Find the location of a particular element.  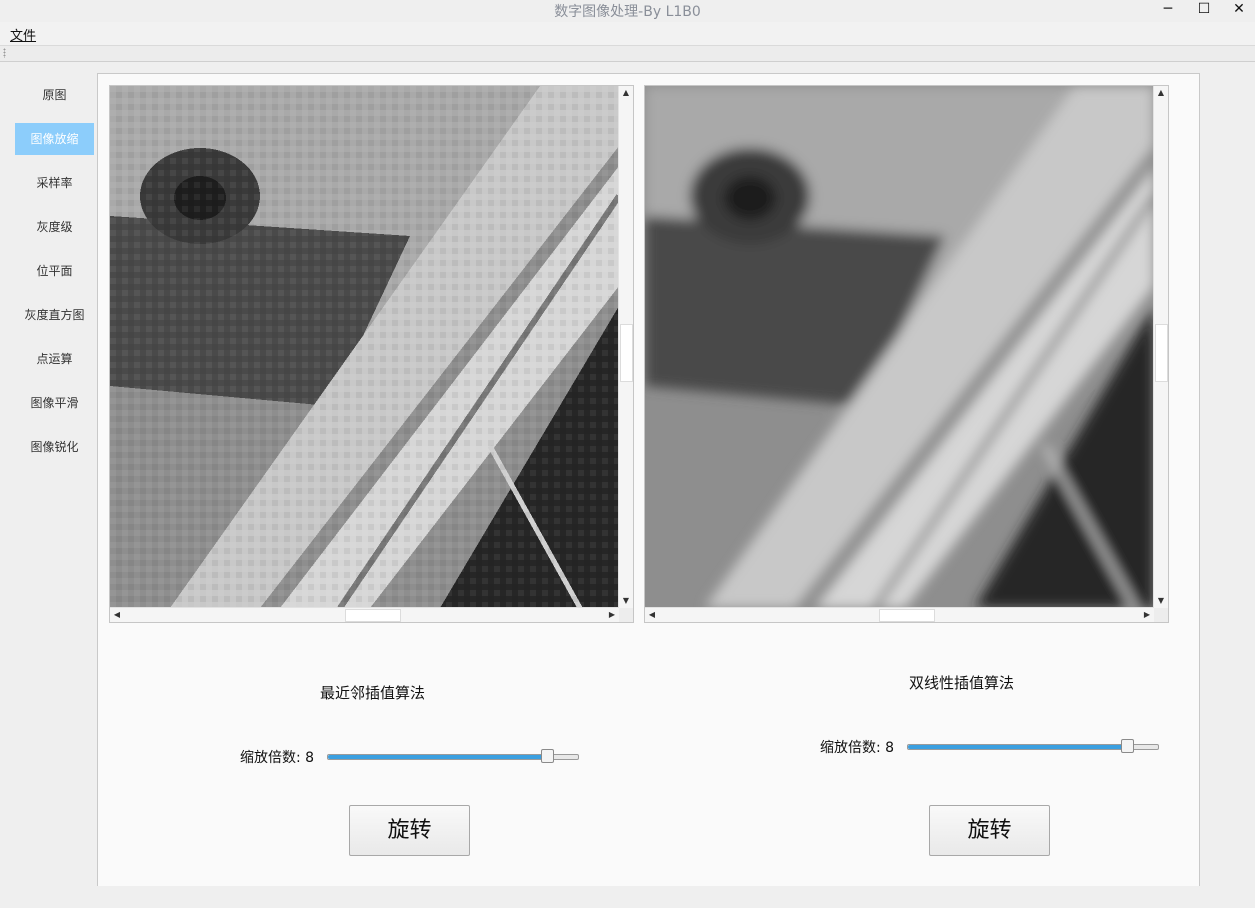

right-zoom-label: 缩放倍数: 8 is located at coordinates (857, 748).